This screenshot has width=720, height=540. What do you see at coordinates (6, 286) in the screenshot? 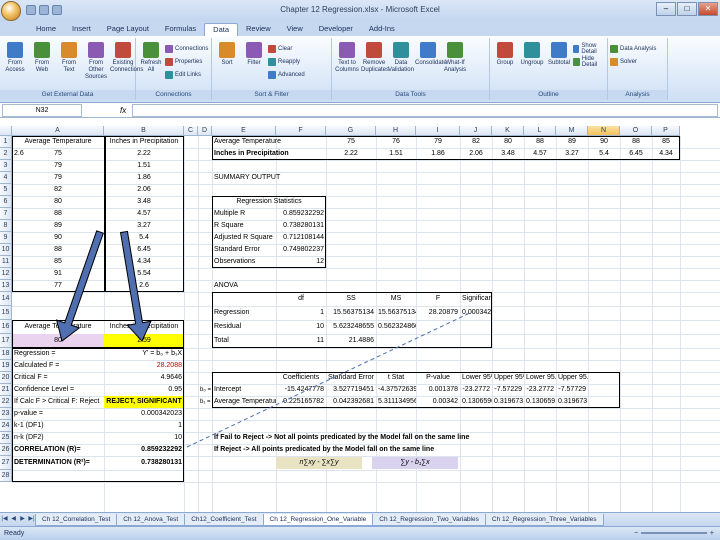
I see `row-header-13: 13` at bounding box center [6, 286].